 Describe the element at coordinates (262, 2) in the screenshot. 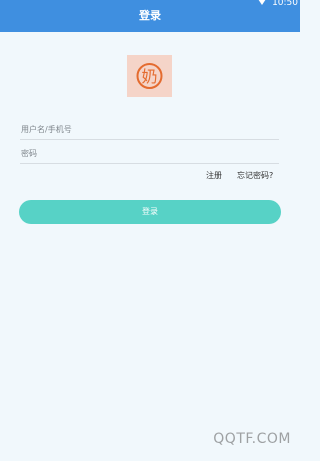

I see `wifi-icon` at that location.